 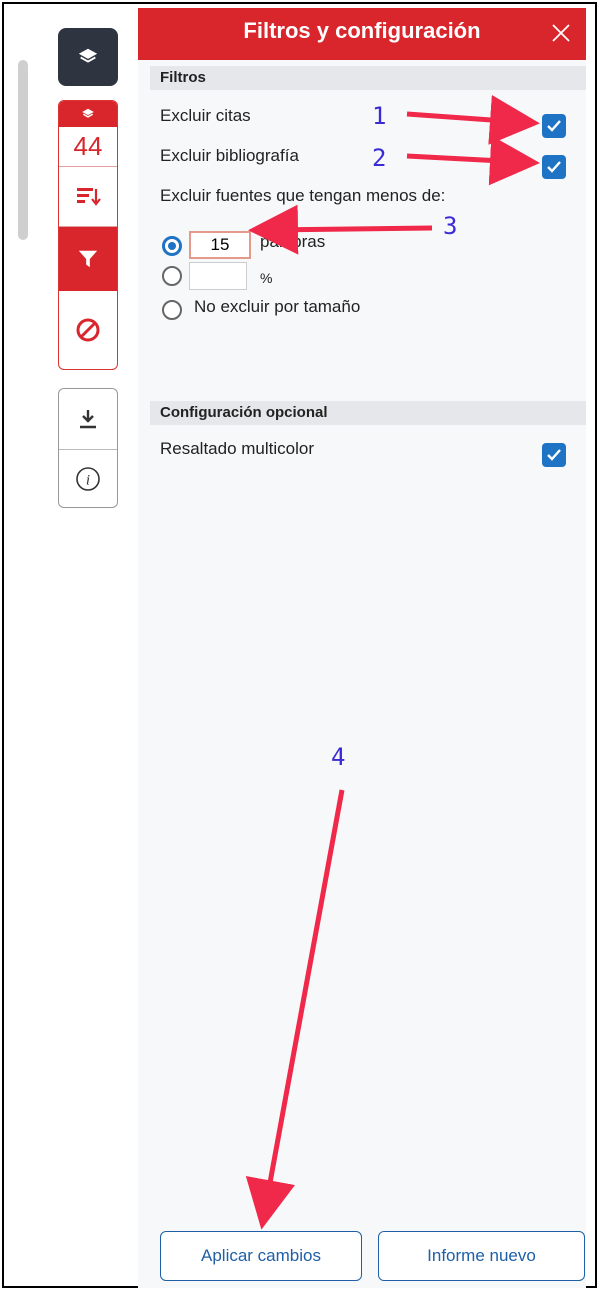 What do you see at coordinates (368, 413) in the screenshot?
I see `optional-section-title: Configuración opcional` at bounding box center [368, 413].